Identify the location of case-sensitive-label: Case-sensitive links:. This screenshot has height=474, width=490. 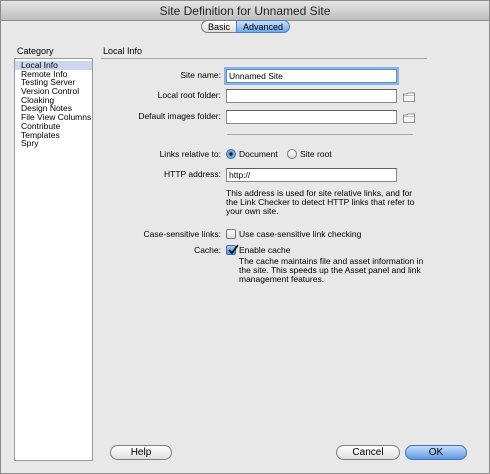
(182, 234).